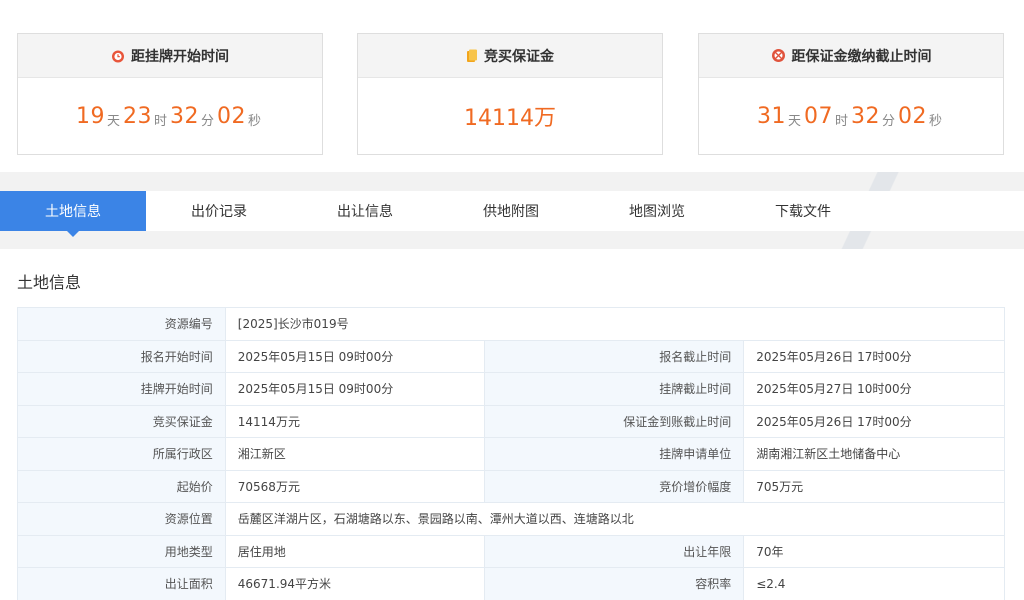 The image size is (1024, 600). What do you see at coordinates (121, 324) in the screenshot?
I see `field-label: 资源编号` at bounding box center [121, 324].